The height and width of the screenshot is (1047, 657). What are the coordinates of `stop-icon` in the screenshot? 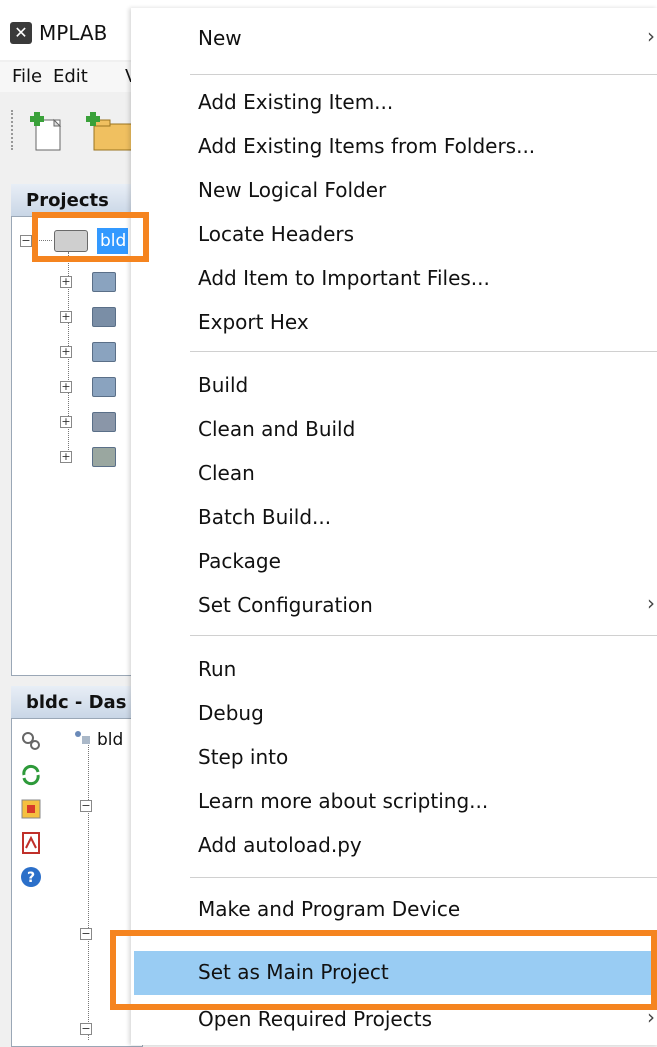 It's located at (31, 809).